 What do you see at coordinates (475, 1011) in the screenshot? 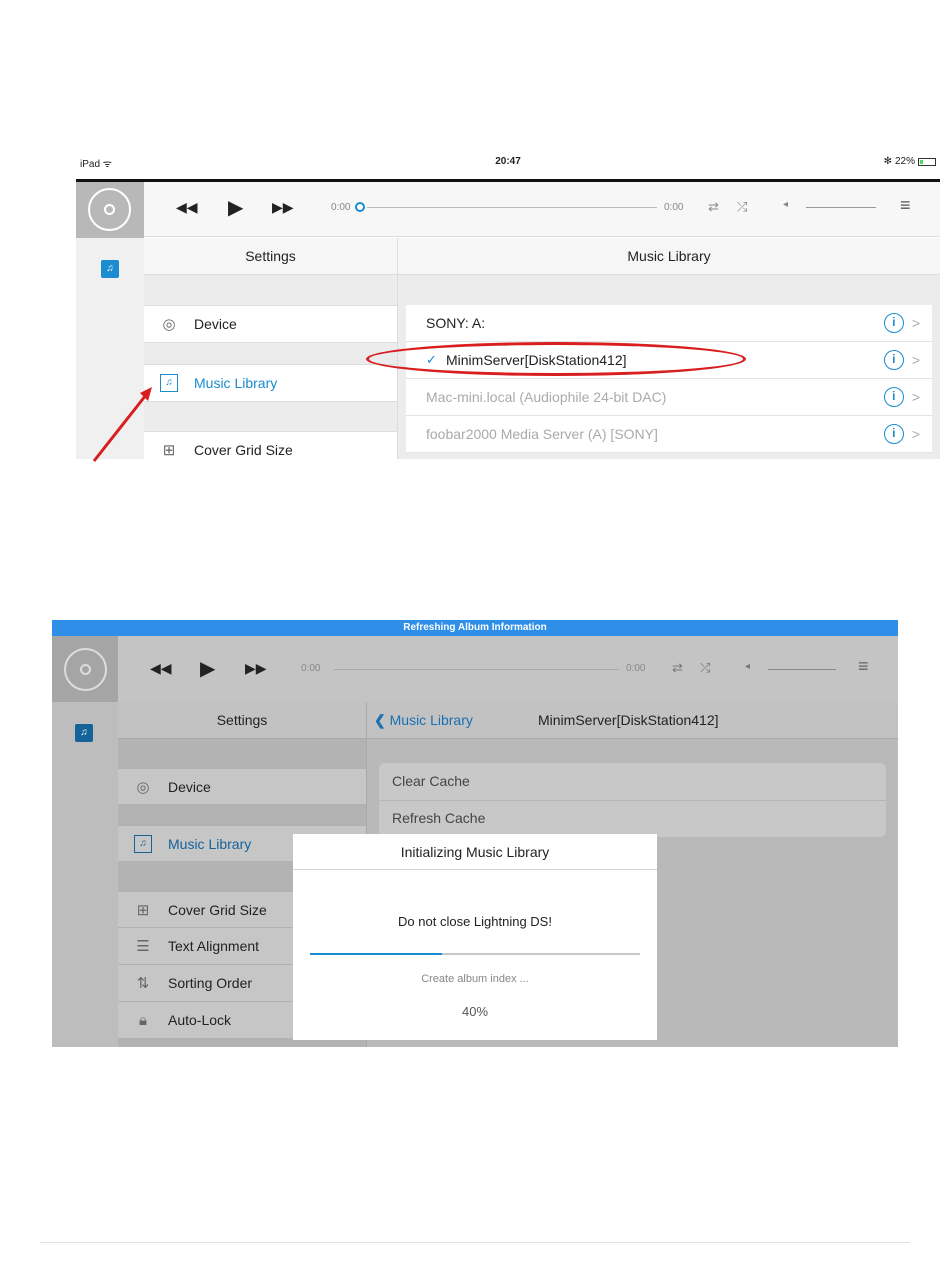
I see `progress-percent: 40%` at bounding box center [475, 1011].